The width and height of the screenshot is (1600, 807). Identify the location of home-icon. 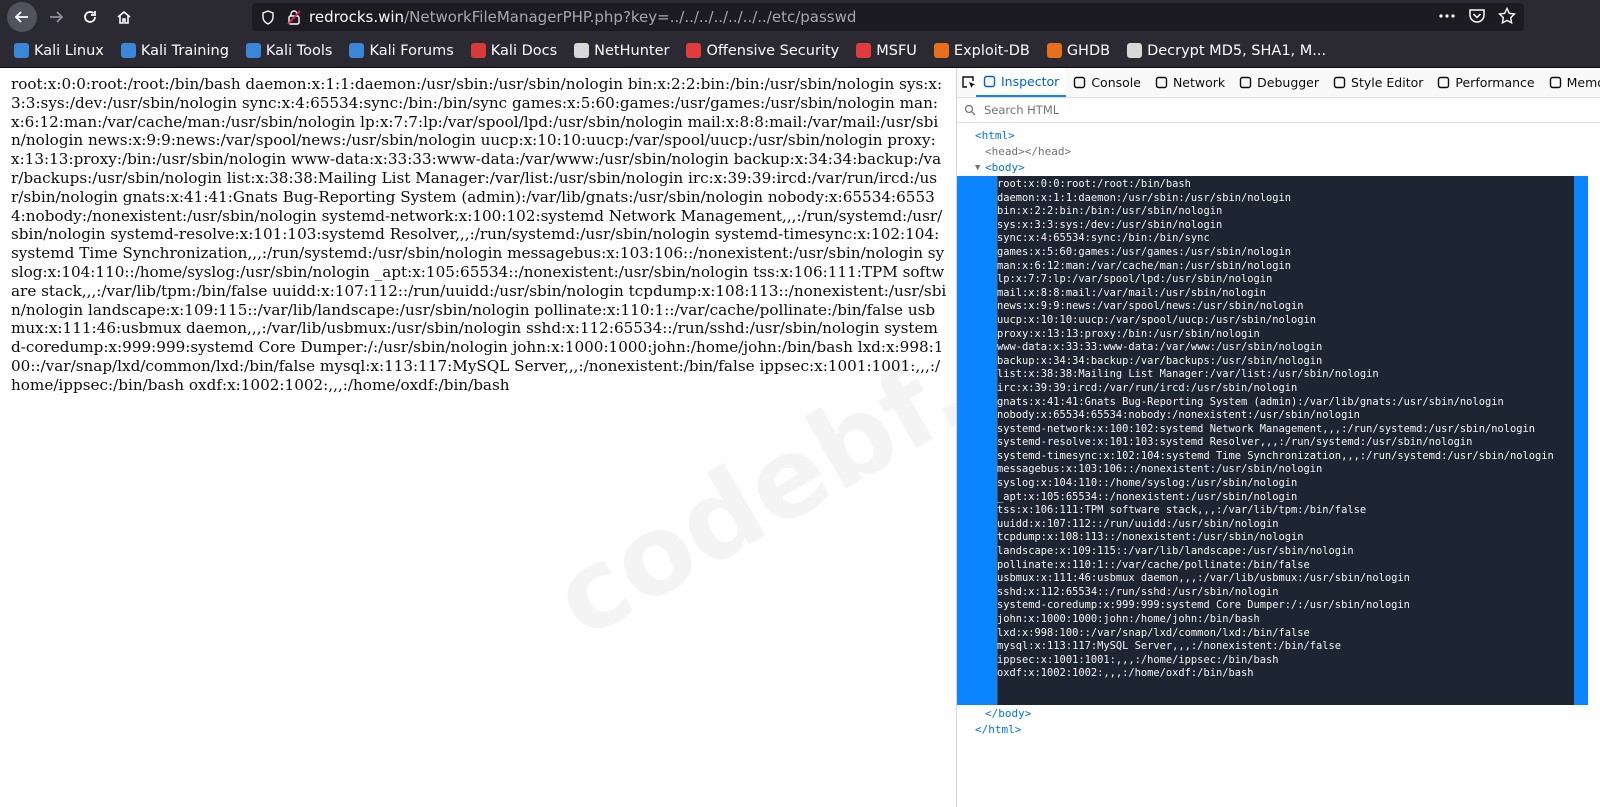
(124, 17).